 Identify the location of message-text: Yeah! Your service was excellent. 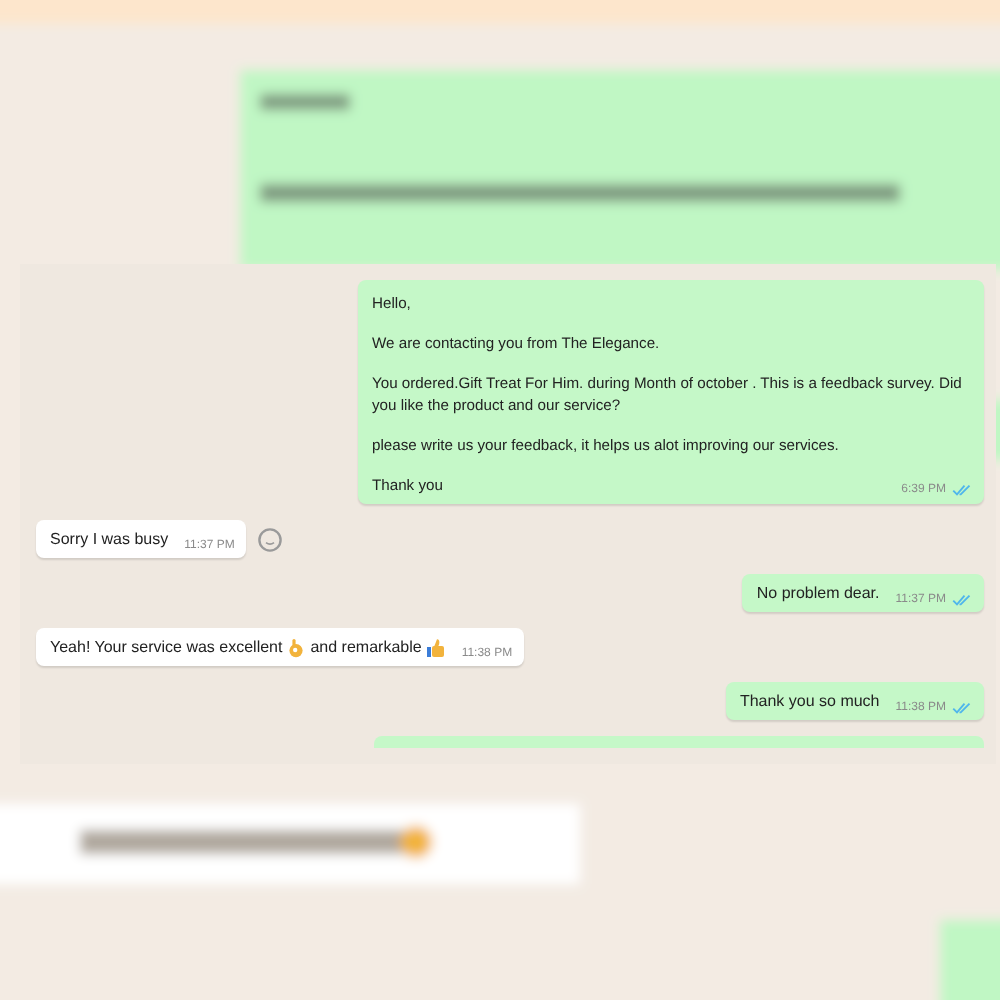
(166, 648).